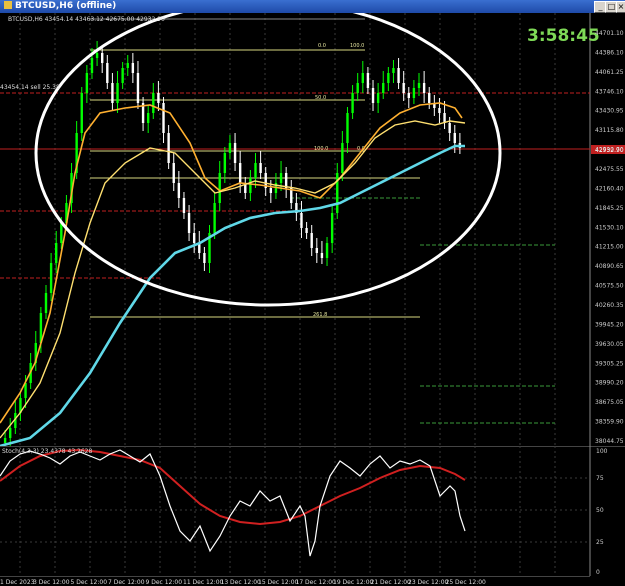 This screenshot has width=625, height=586. Describe the element at coordinates (609, 247) in the screenshot. I see `price-label: 41215.00` at that location.